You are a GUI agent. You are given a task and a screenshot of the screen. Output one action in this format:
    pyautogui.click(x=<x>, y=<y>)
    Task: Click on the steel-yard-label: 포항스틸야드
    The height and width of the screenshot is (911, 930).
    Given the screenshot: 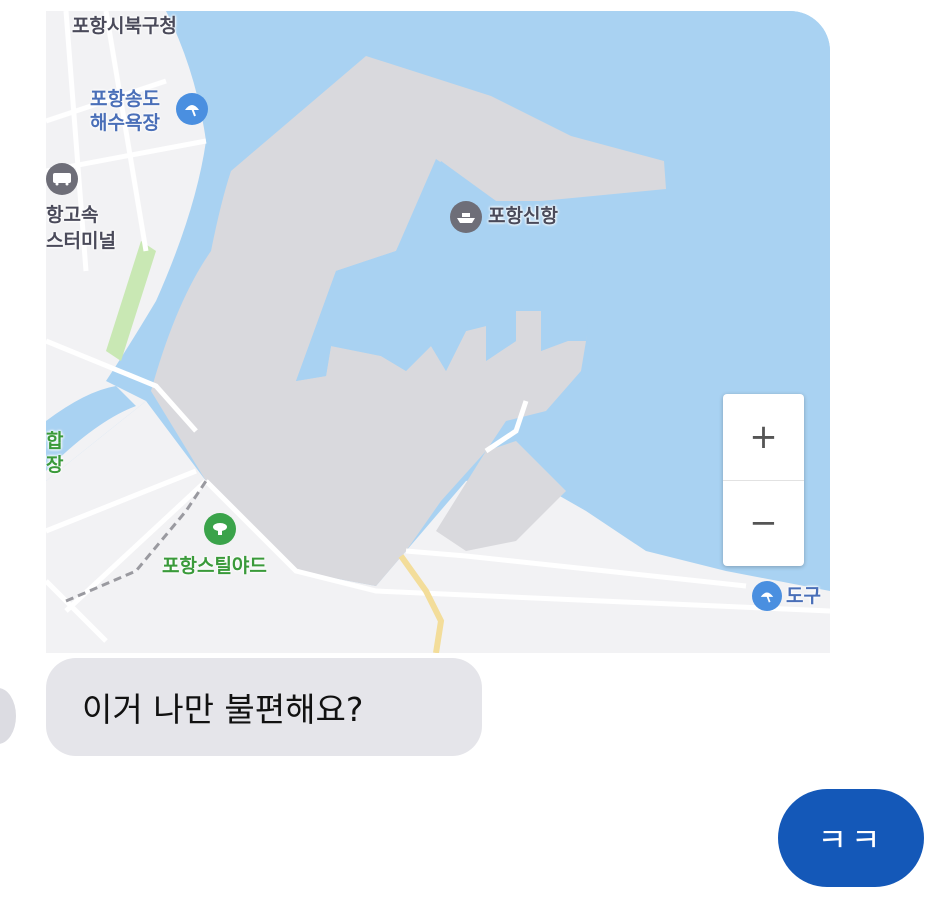 What is the action you would take?
    pyautogui.click(x=214, y=566)
    